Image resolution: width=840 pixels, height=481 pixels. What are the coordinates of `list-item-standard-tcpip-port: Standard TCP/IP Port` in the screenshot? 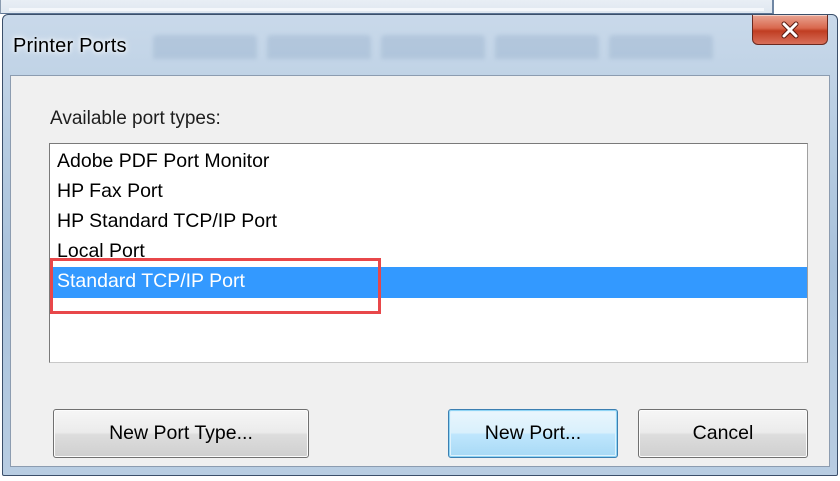 It's located at (429, 282).